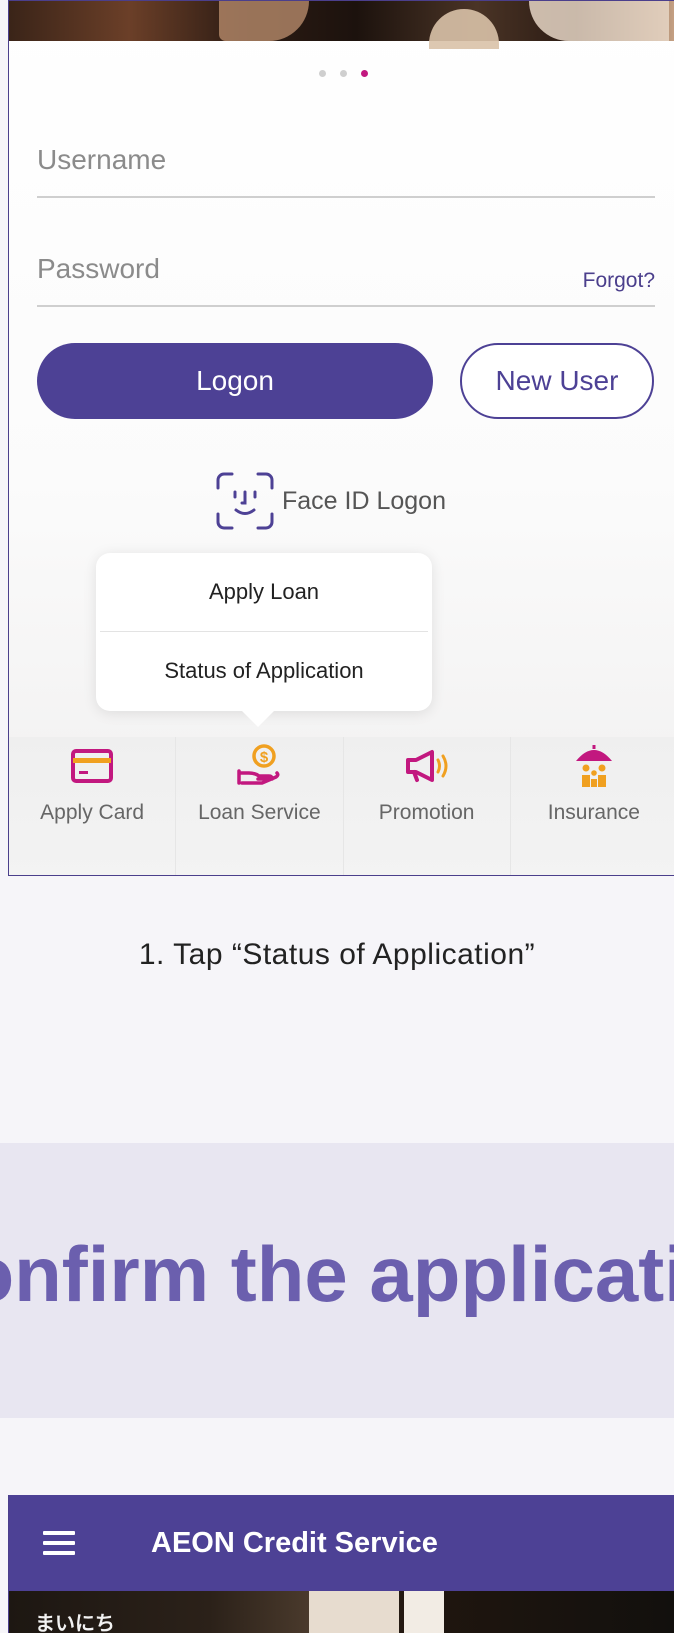 The width and height of the screenshot is (674, 1633). Describe the element at coordinates (341, 1612) in the screenshot. I see `home-banner-image: まいにち` at that location.